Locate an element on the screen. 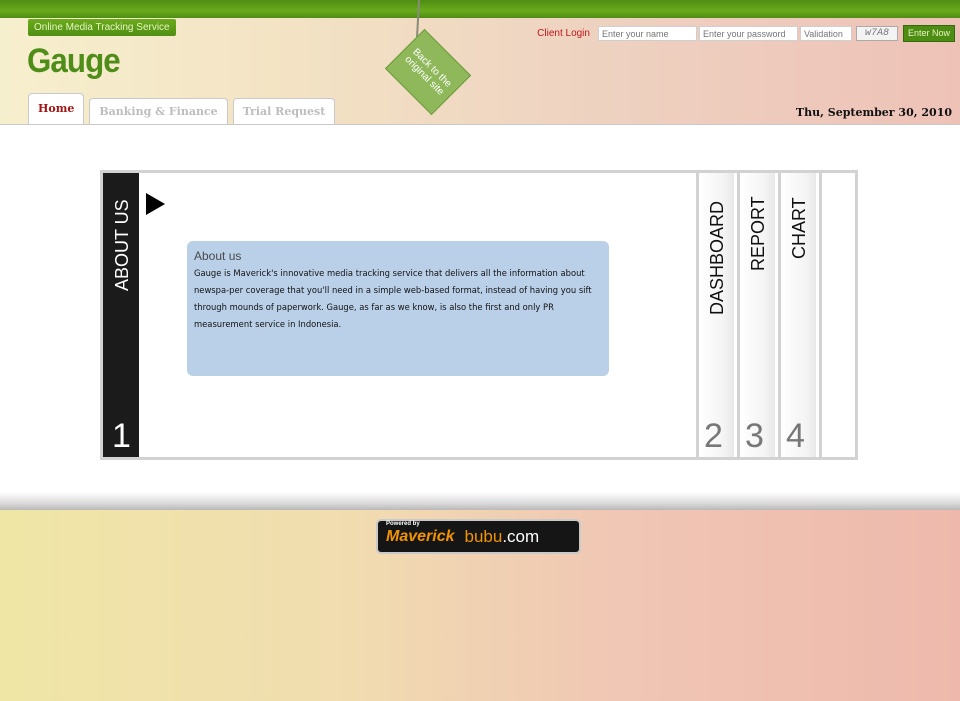 The height and width of the screenshot is (701, 960). tab-home: Home is located at coordinates (56, 108).